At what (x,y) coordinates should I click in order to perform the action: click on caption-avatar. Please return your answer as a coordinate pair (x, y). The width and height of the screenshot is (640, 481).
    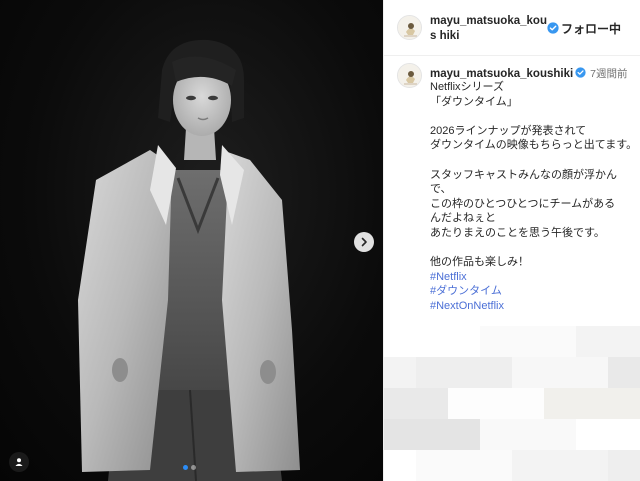
    Looking at the image, I should click on (409, 75).